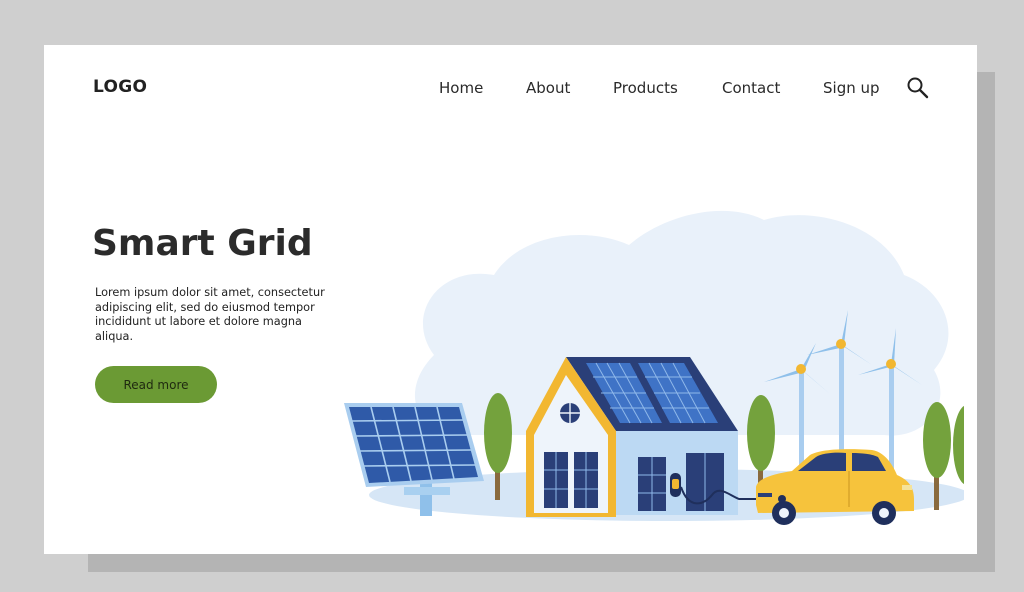 The width and height of the screenshot is (1024, 592). What do you see at coordinates (156, 384) in the screenshot?
I see `read-more-button: Read more` at bounding box center [156, 384].